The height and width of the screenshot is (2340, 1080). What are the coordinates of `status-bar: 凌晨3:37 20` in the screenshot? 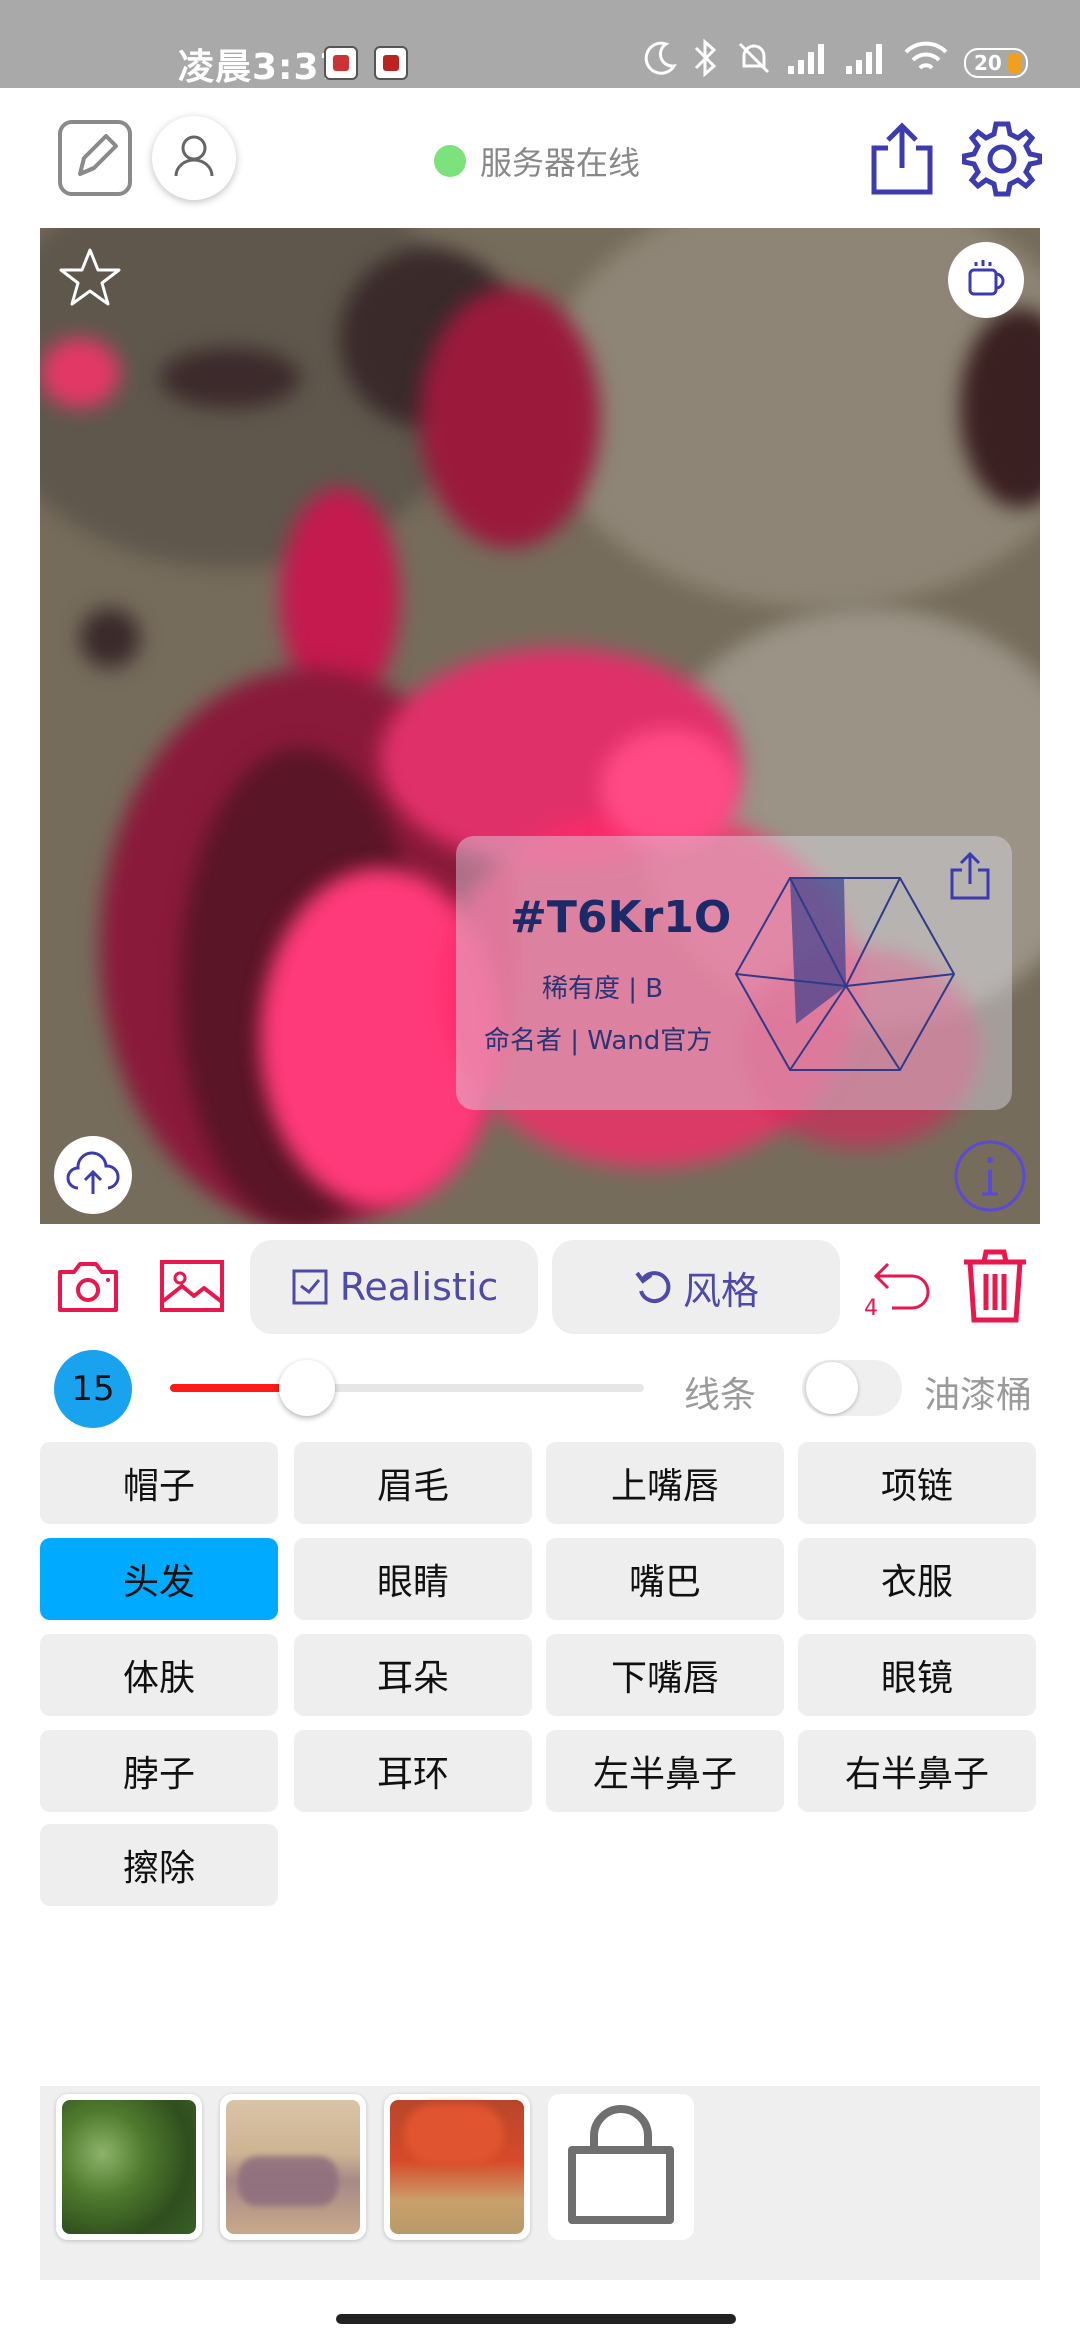 It's located at (540, 44).